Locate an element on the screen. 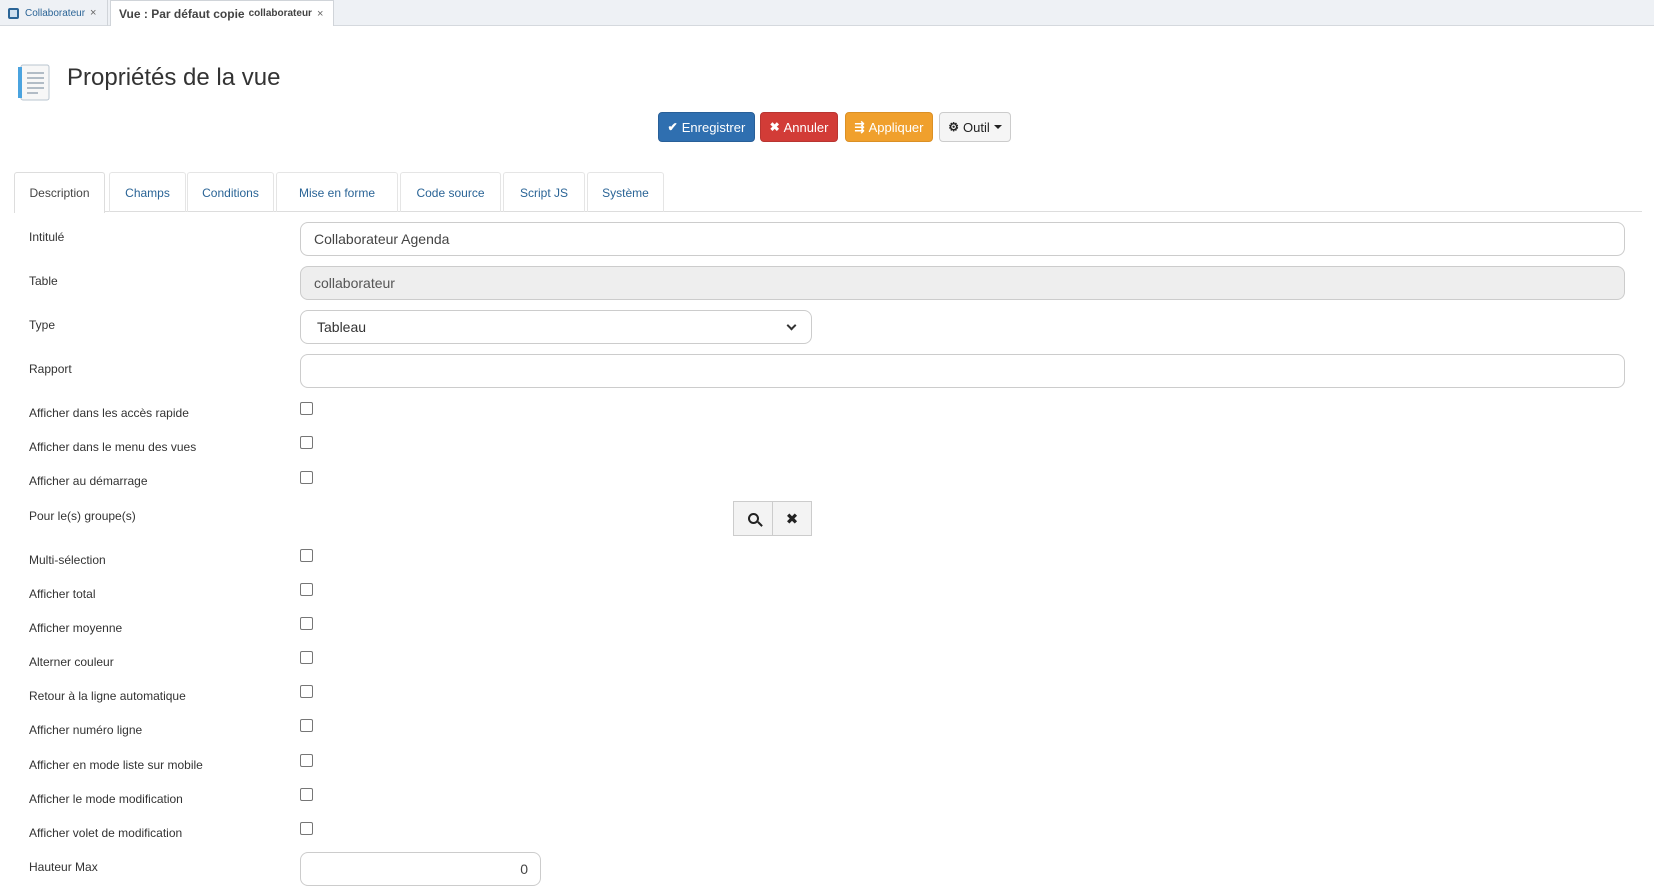 The image size is (1654, 893). numero-ligne-checkbox is located at coordinates (306, 725).